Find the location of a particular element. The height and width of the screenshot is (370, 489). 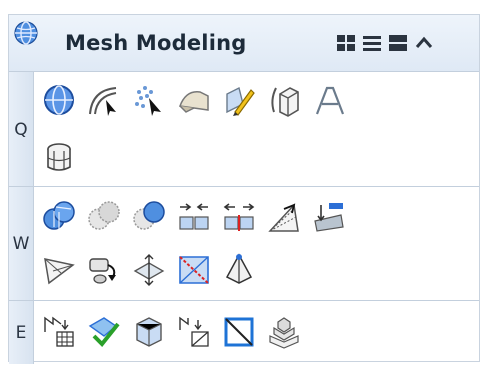

section-q-tab: Q is located at coordinates (21, 129).